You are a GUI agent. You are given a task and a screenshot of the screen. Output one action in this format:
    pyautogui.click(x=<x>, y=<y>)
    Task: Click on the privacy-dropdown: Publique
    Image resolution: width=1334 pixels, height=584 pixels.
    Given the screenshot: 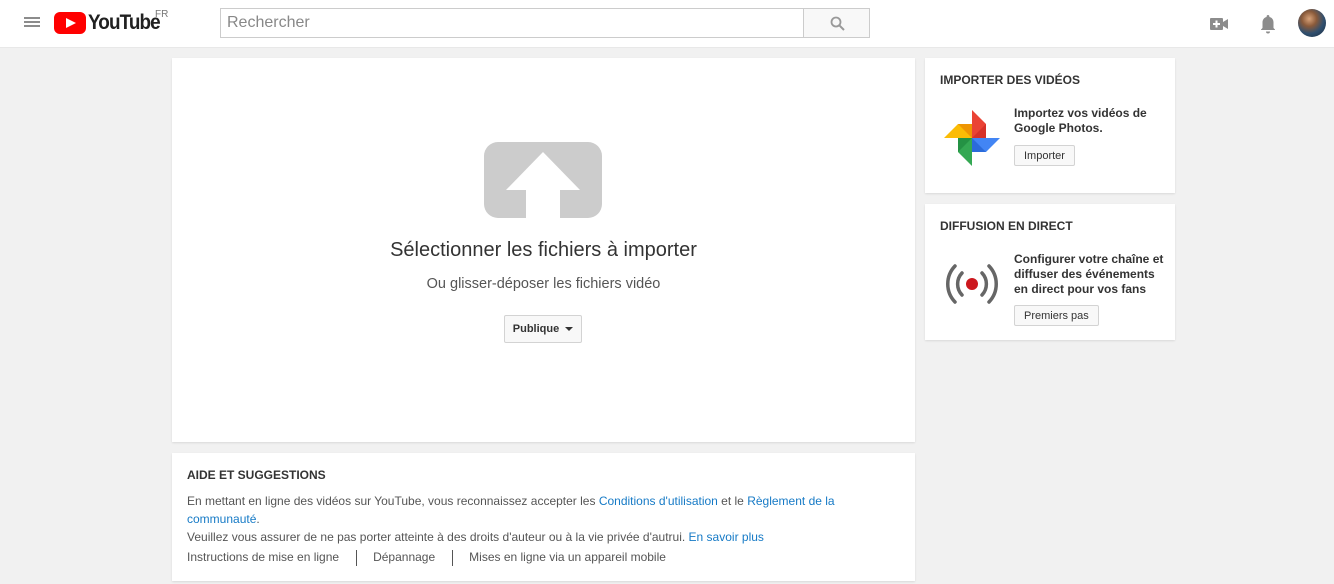 What is the action you would take?
    pyautogui.click(x=543, y=329)
    